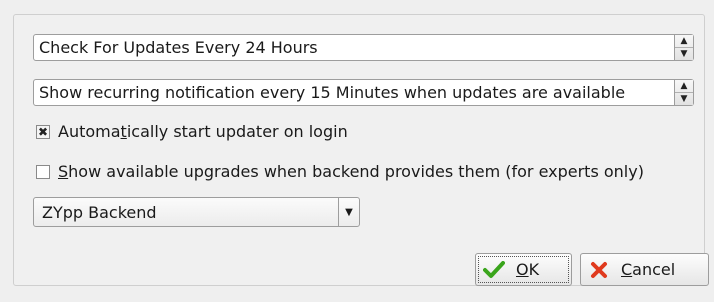 This screenshot has width=714, height=302. What do you see at coordinates (348, 212) in the screenshot?
I see `chevron-down-icon: ▼` at bounding box center [348, 212].